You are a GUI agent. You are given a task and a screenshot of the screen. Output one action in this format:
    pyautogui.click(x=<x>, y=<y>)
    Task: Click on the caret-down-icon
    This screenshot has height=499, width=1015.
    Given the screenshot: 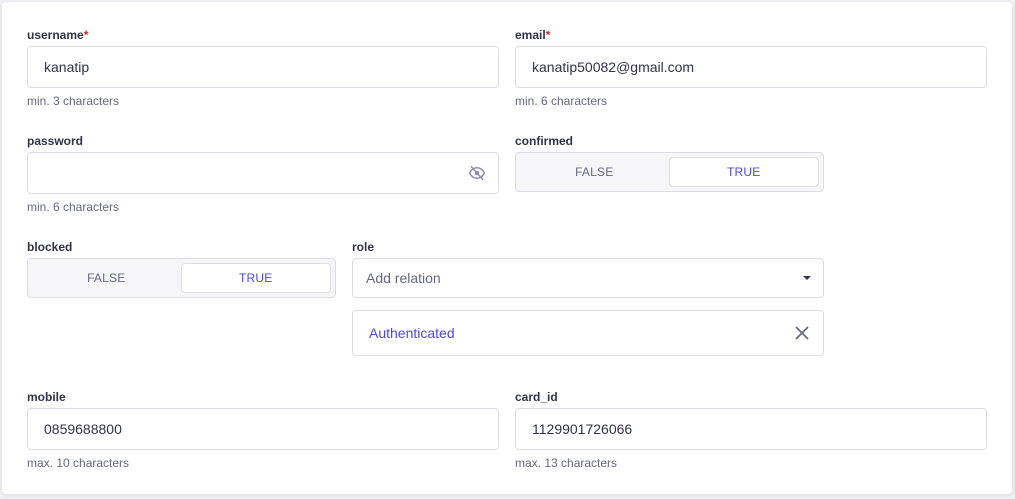 What is the action you would take?
    pyautogui.click(x=807, y=278)
    